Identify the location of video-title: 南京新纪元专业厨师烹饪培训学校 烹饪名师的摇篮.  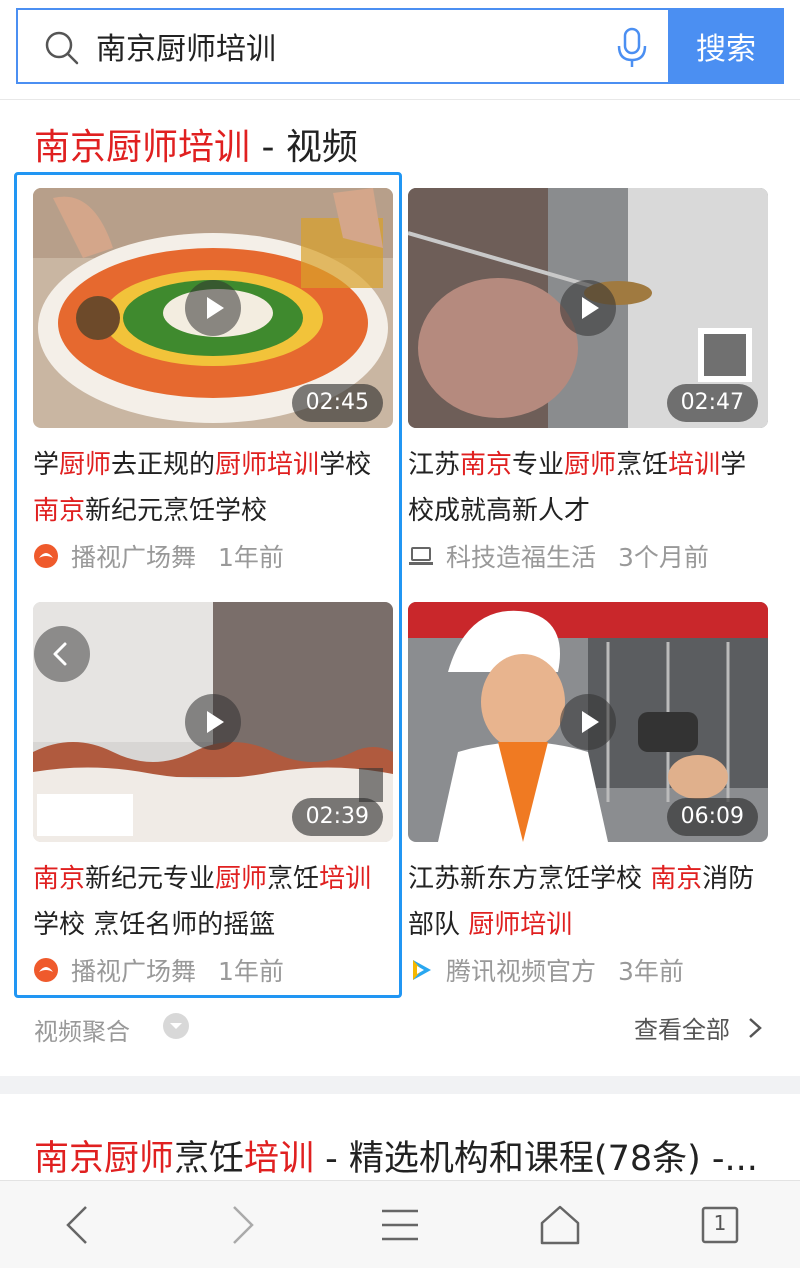
(214, 902).